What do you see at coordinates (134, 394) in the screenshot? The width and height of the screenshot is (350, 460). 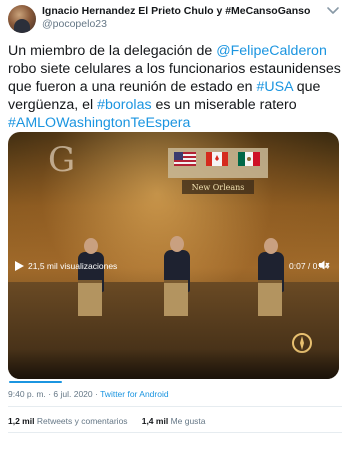 I see `tweet-source-link: Twitter for Android` at bounding box center [134, 394].